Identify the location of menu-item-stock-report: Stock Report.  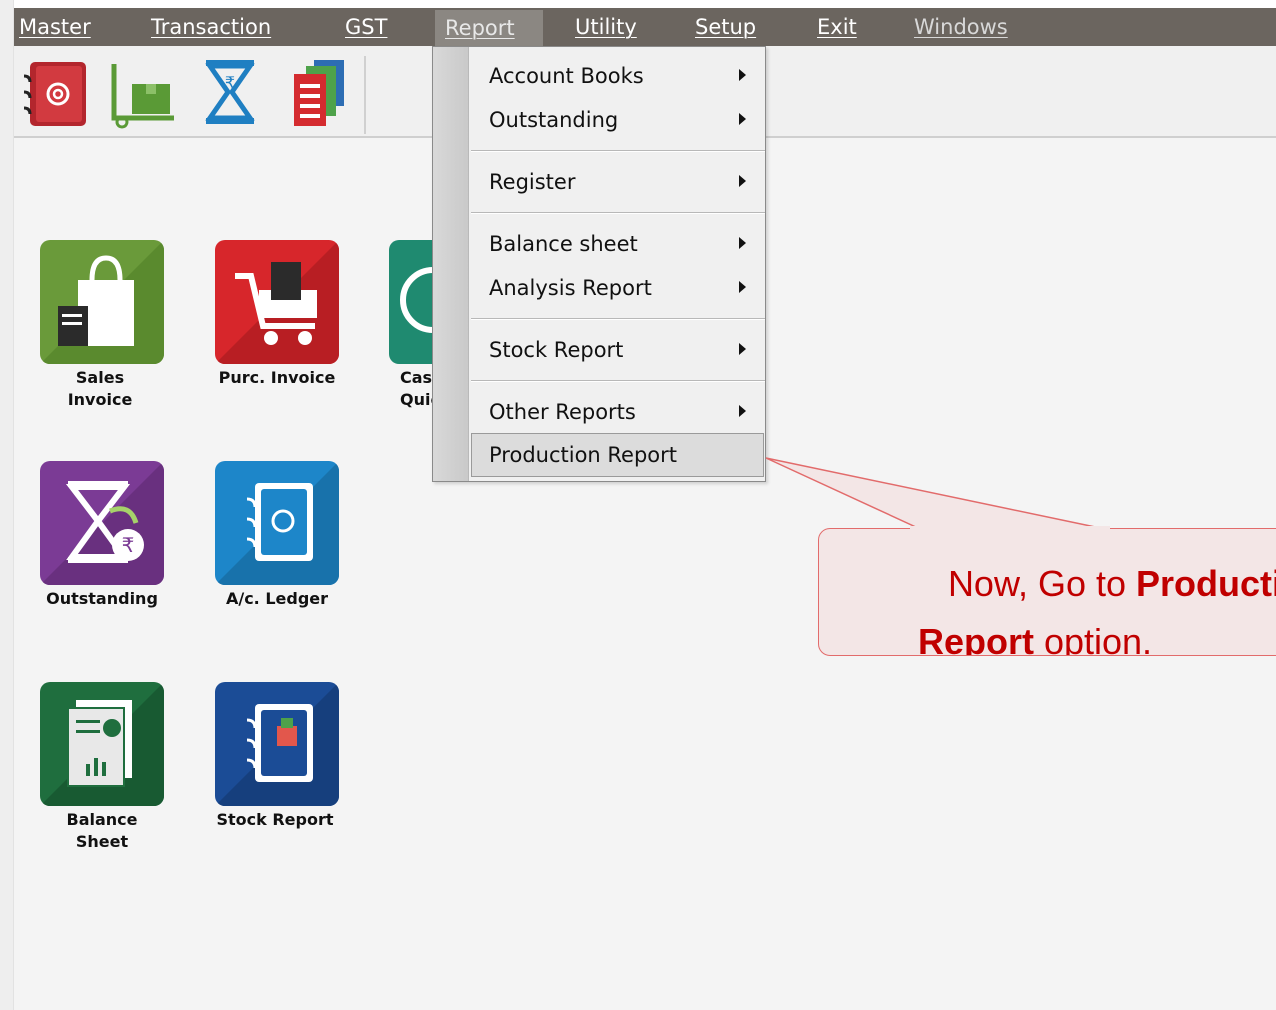
(556, 350).